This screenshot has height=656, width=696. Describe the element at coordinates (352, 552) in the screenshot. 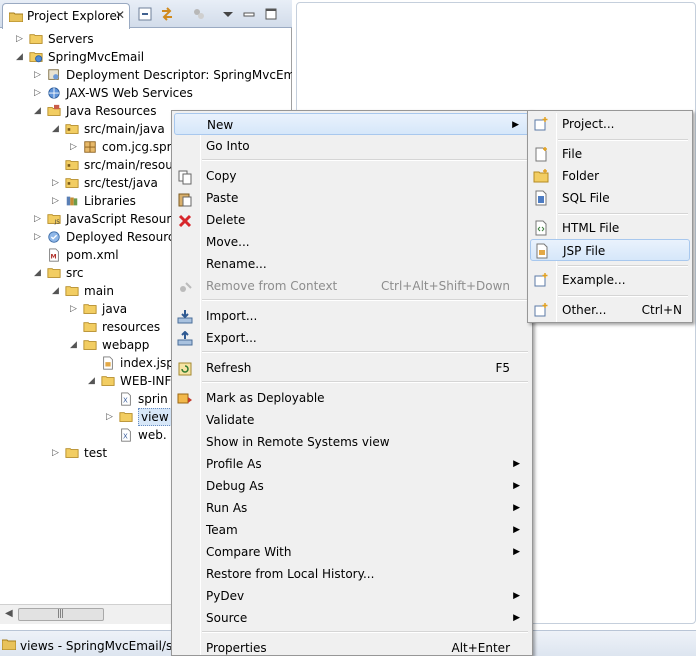

I see `menu-item-compare-with: Compare With ▶` at that location.